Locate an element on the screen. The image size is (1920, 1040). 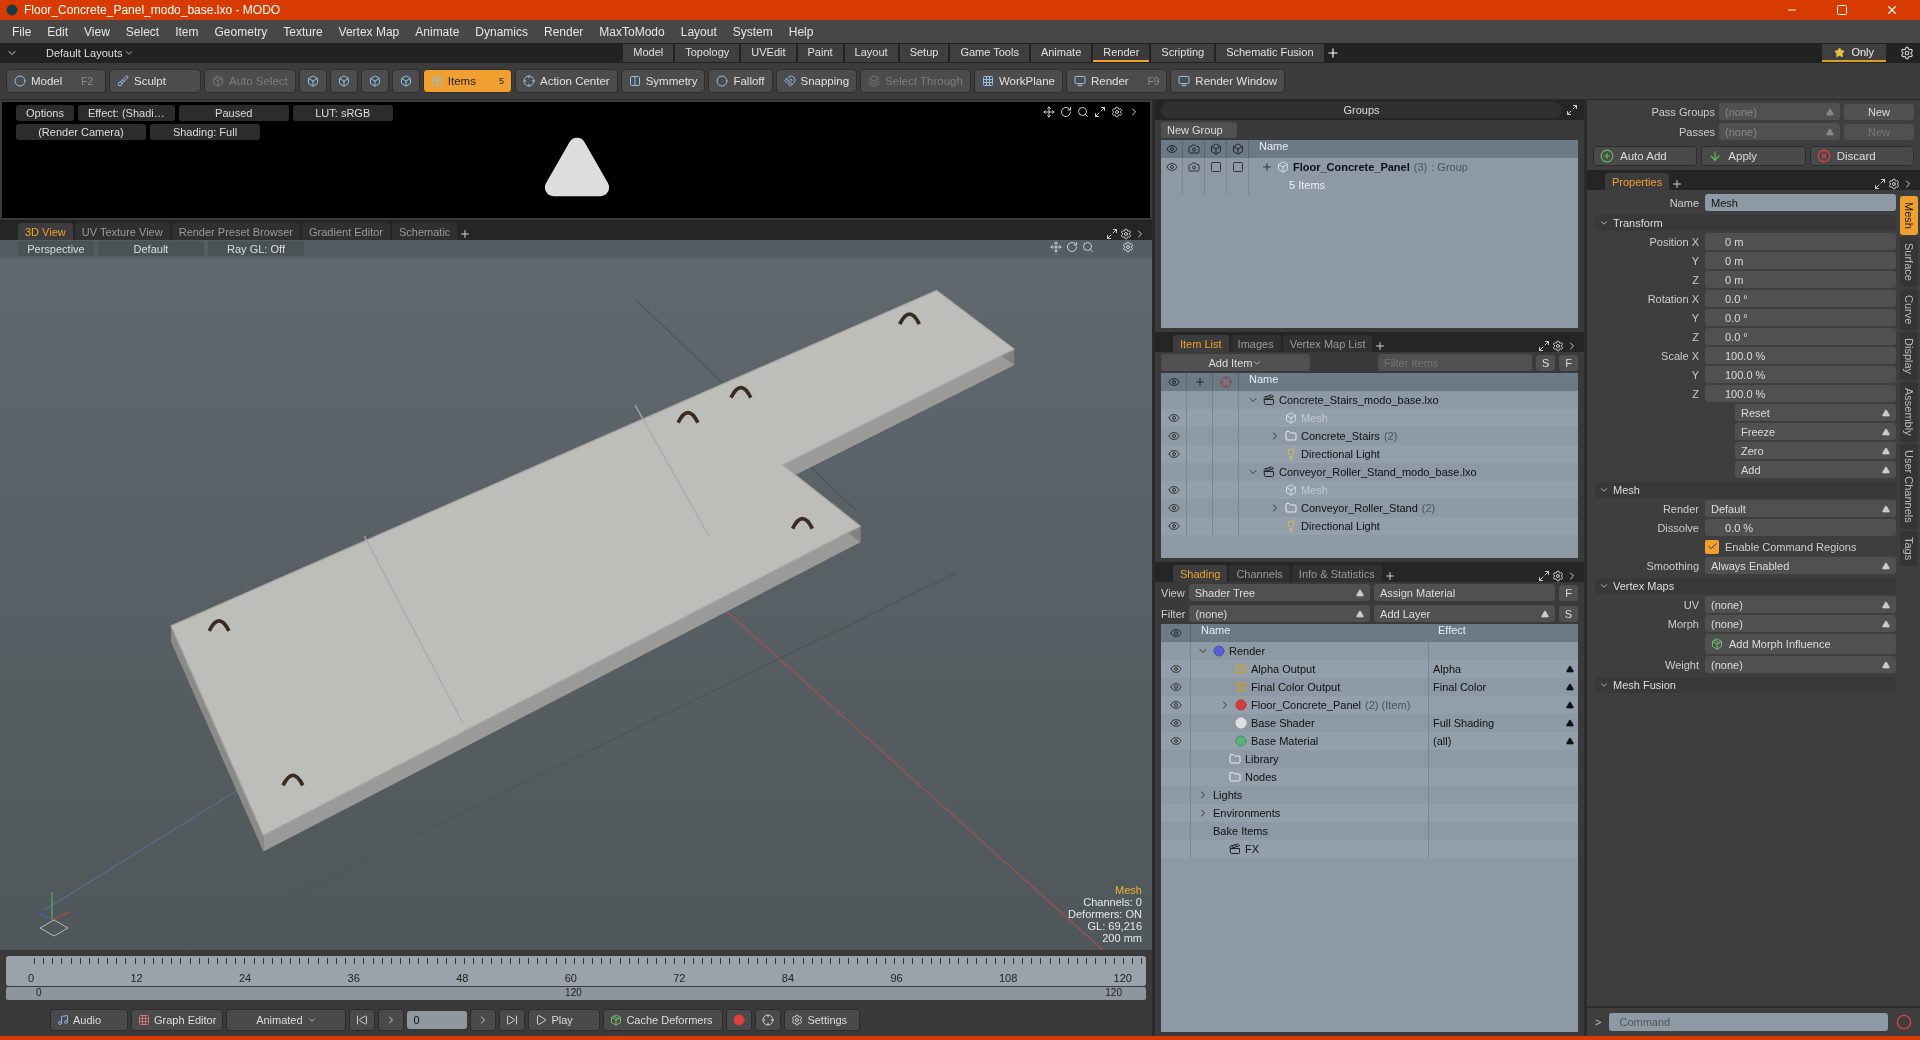
shader-item-name: Render is located at coordinates (1247, 651).